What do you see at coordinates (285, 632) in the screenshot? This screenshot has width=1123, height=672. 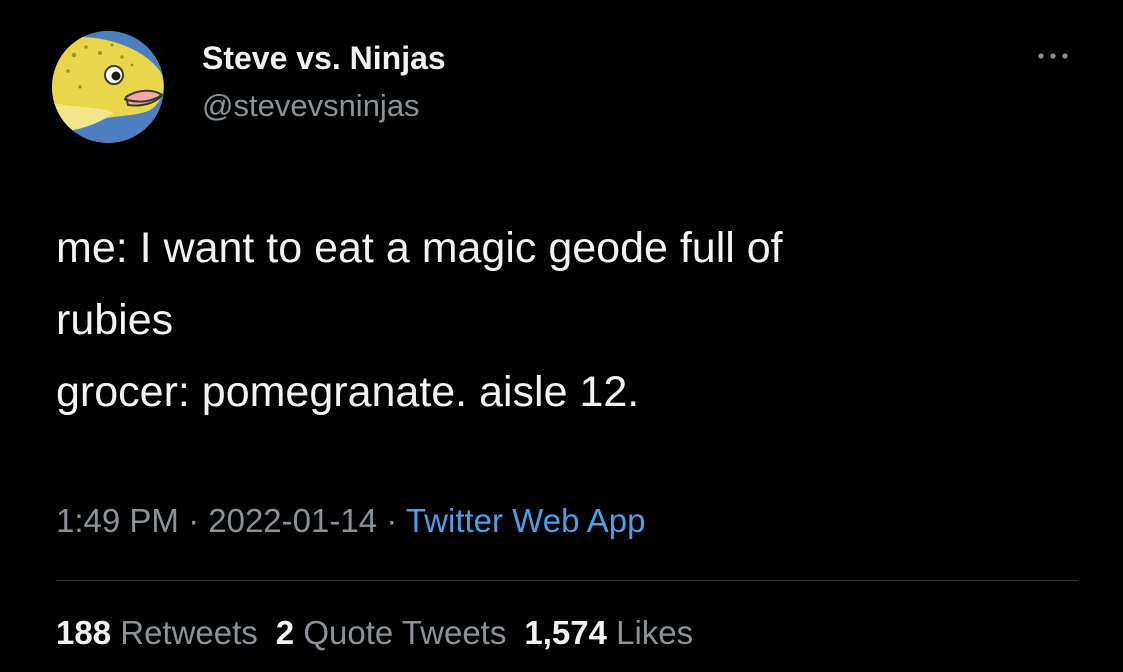 I see `quote-tweets-count: 2` at bounding box center [285, 632].